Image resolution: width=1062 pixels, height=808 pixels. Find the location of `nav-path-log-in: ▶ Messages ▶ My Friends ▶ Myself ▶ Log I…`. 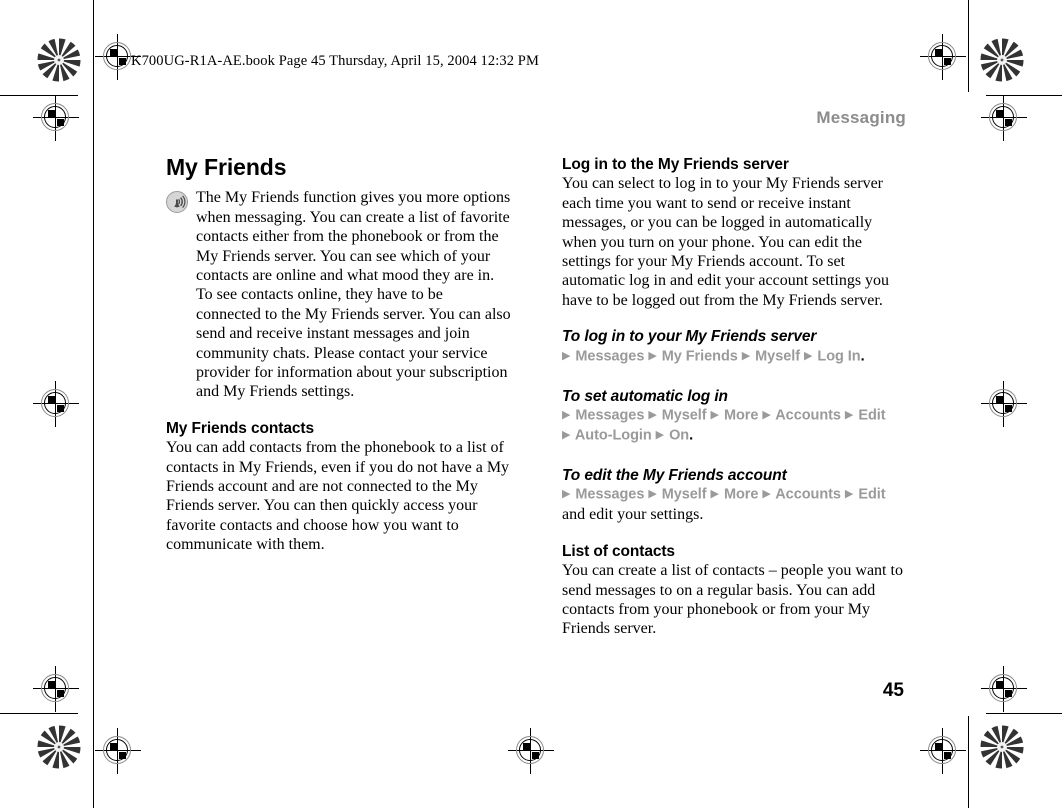

nav-path-log-in: ▶ Messages ▶ My Friends ▶ Myself ▶ Log I… is located at coordinates (736, 357).